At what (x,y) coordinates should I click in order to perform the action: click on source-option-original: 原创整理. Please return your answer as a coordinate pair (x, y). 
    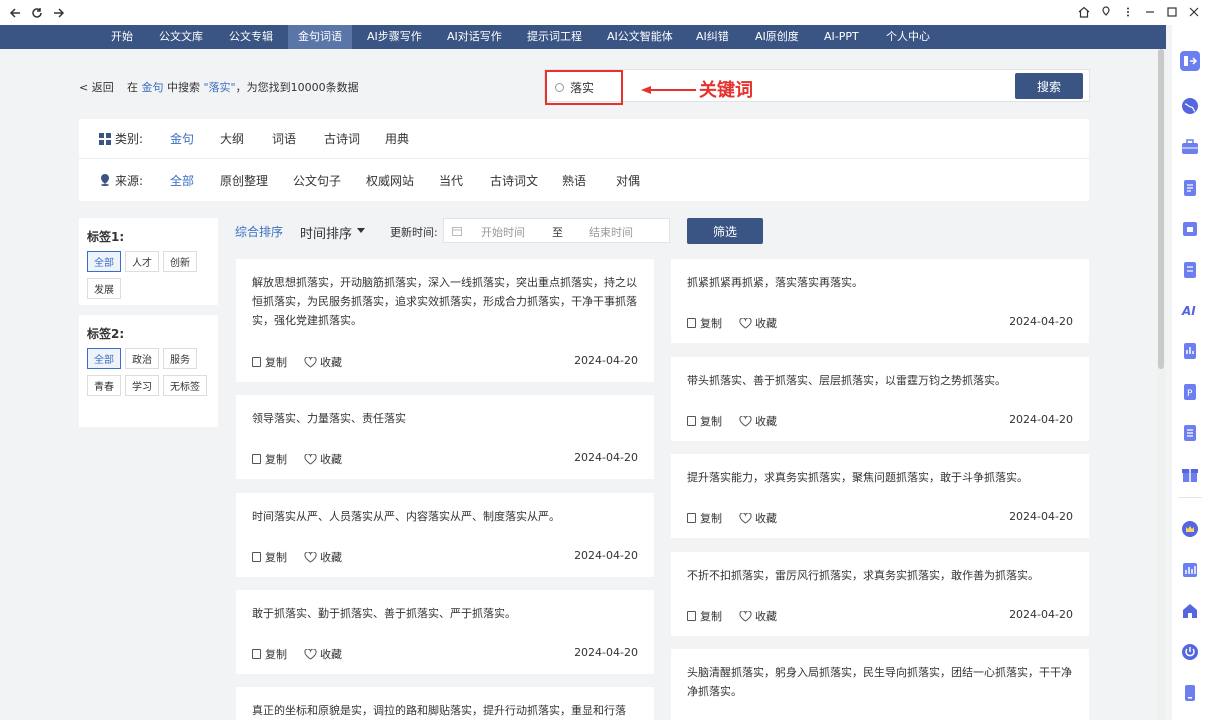
    Looking at the image, I should click on (244, 180).